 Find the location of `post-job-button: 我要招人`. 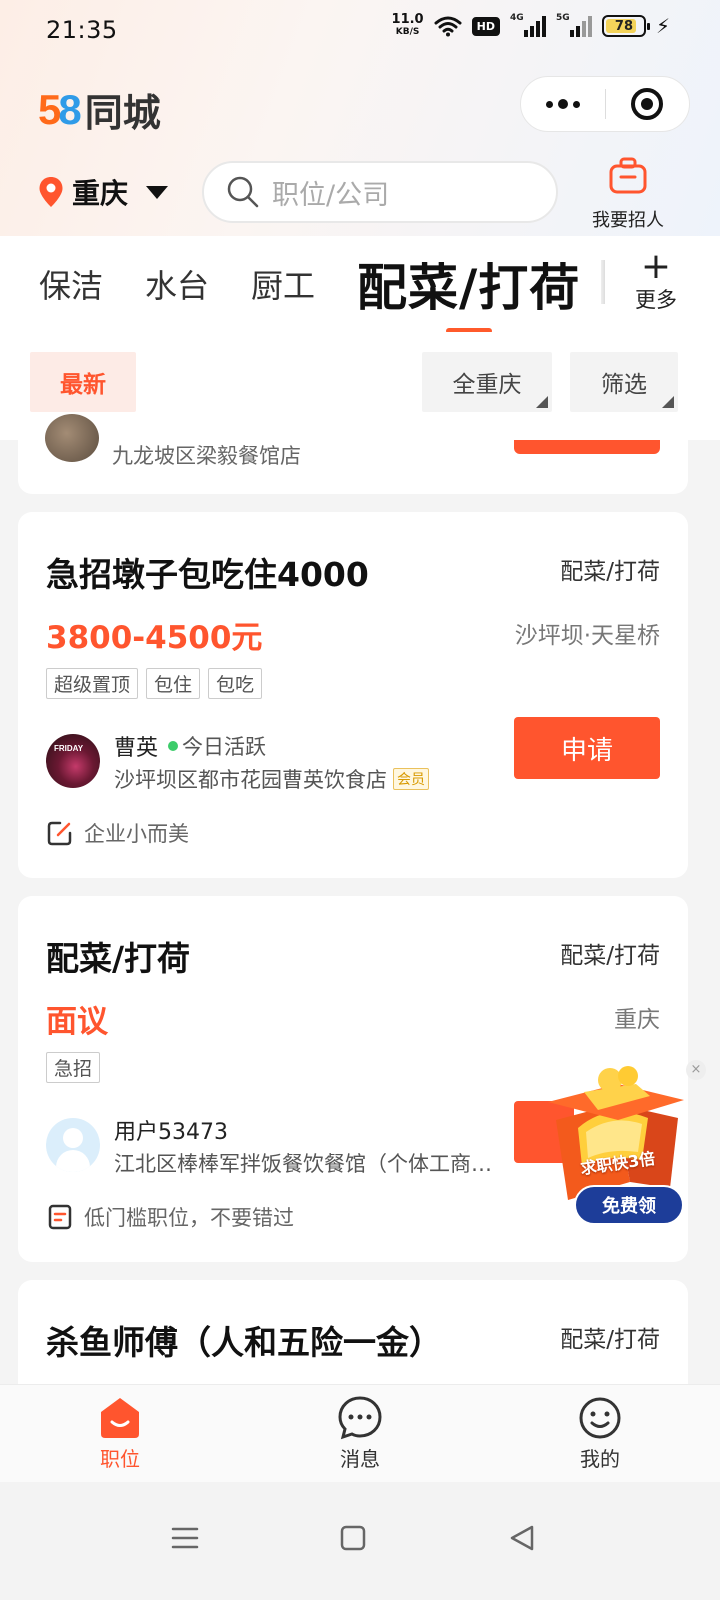

post-job-button: 我要招人 is located at coordinates (628, 194).